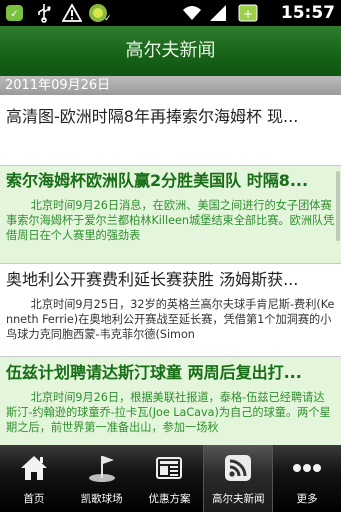 The width and height of the screenshot is (341, 512). Describe the element at coordinates (101, 499) in the screenshot. I see `tab-label: 凯歌球场` at that location.